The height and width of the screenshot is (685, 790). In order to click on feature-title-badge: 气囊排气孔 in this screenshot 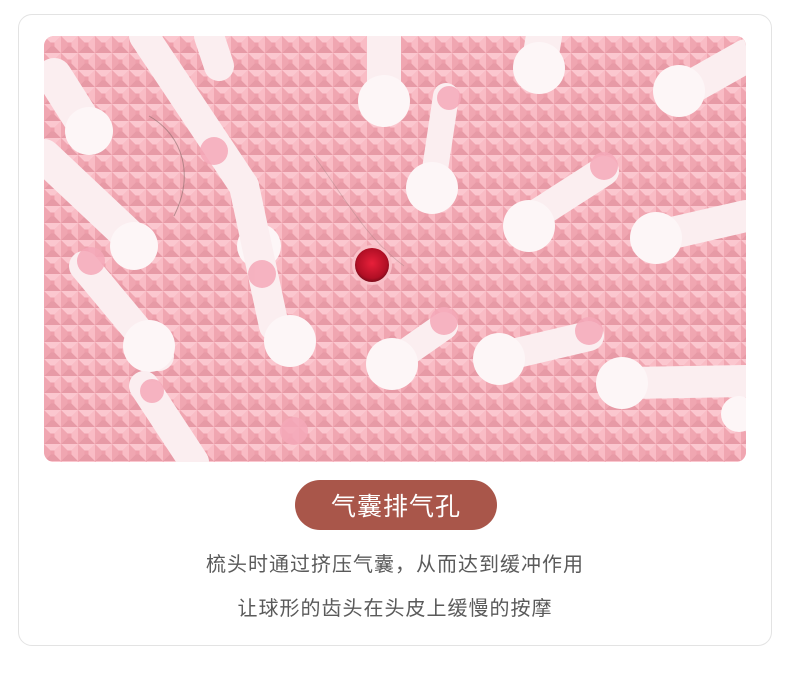, I will do `click(396, 505)`.